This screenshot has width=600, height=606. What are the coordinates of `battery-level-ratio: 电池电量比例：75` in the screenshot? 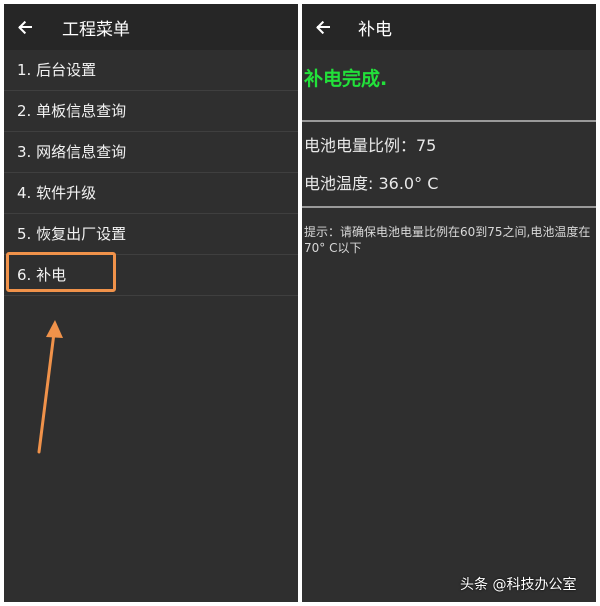 It's located at (370, 145).